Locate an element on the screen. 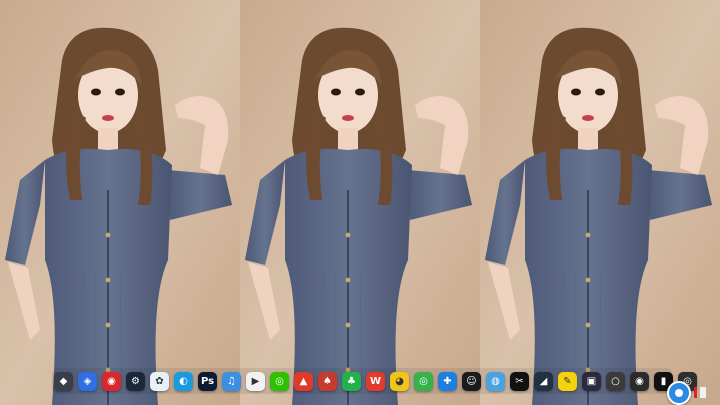 Image resolution: width=720 pixels, height=405 pixels. stop-mark-red is located at coordinates (695, 392).